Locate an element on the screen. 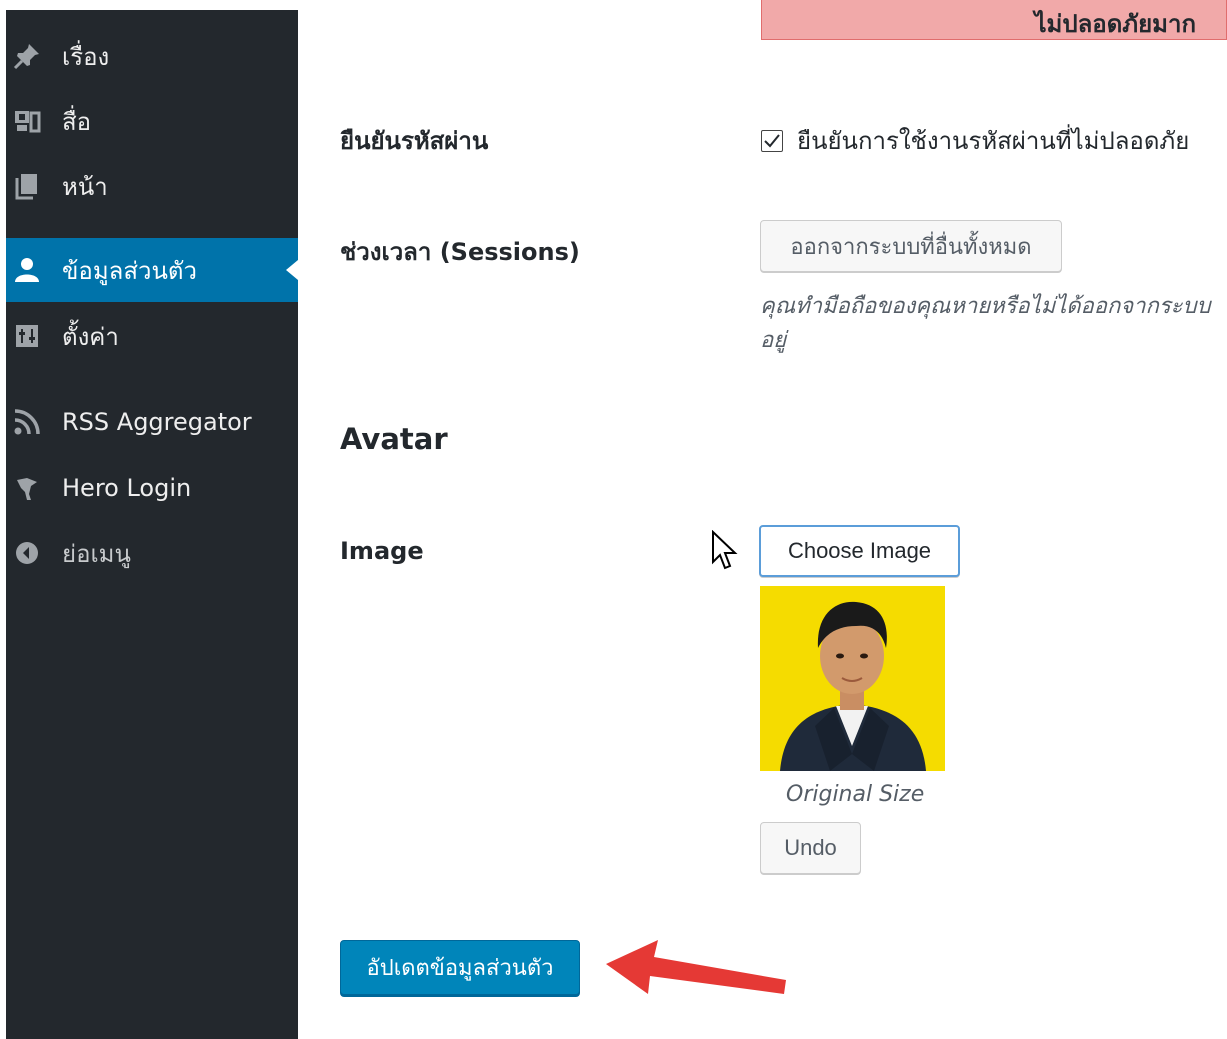  sidebar-item-label: RSS Aggregator is located at coordinates (157, 422).